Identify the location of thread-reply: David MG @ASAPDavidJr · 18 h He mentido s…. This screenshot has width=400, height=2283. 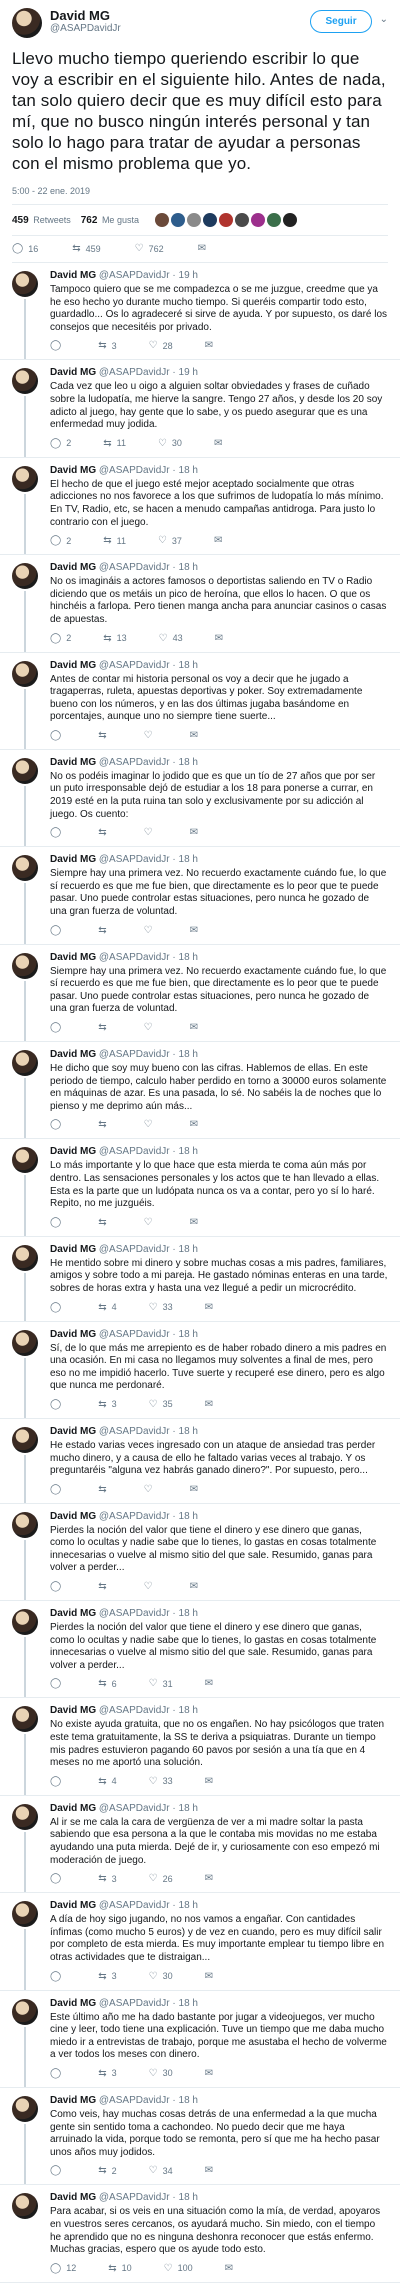
(200, 1279).